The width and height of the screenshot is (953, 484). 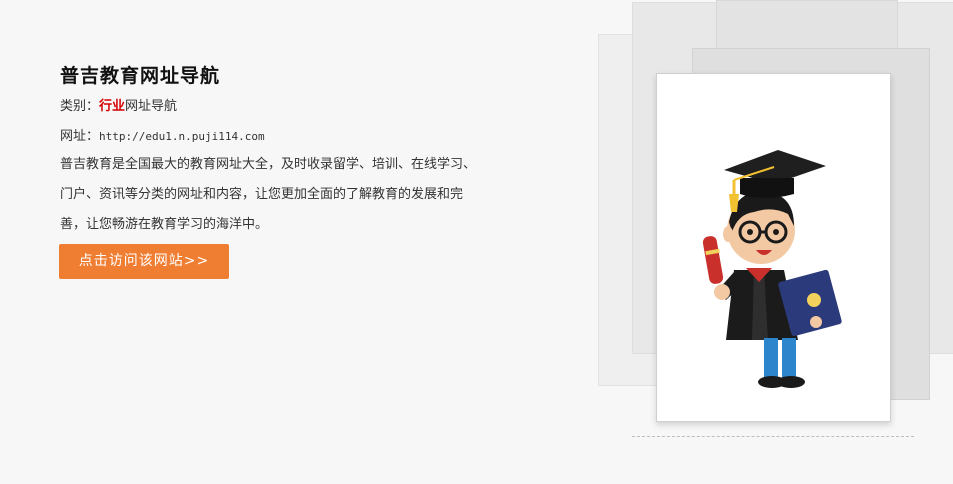 I want to click on description-line: 门户、资讯等分类的网址和内容，让您更加全面的了解教育的发展和完, so click(x=262, y=194).